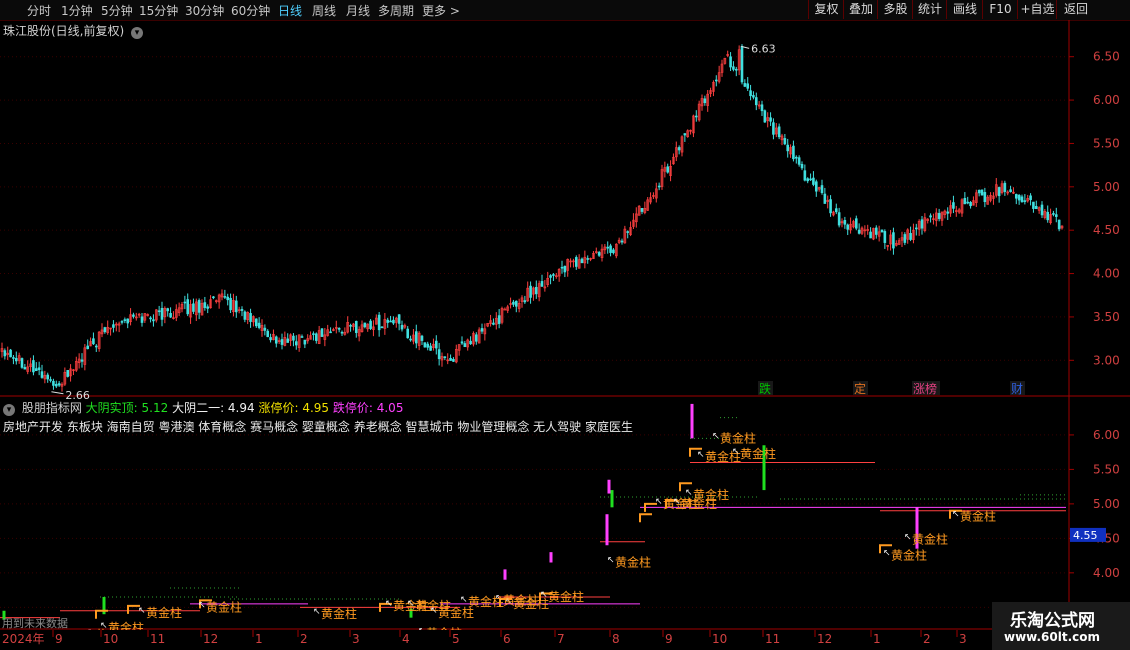  I want to click on month-label: 8, so click(616, 639).